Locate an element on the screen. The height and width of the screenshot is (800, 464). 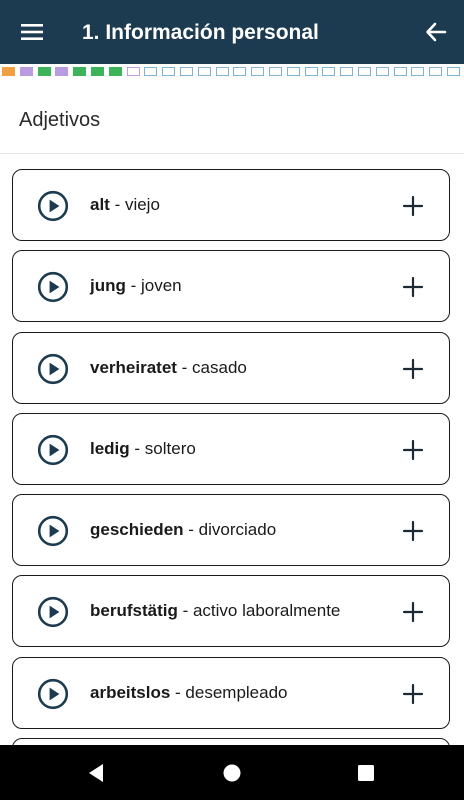
triangle-back-icon is located at coordinates (96, 773).